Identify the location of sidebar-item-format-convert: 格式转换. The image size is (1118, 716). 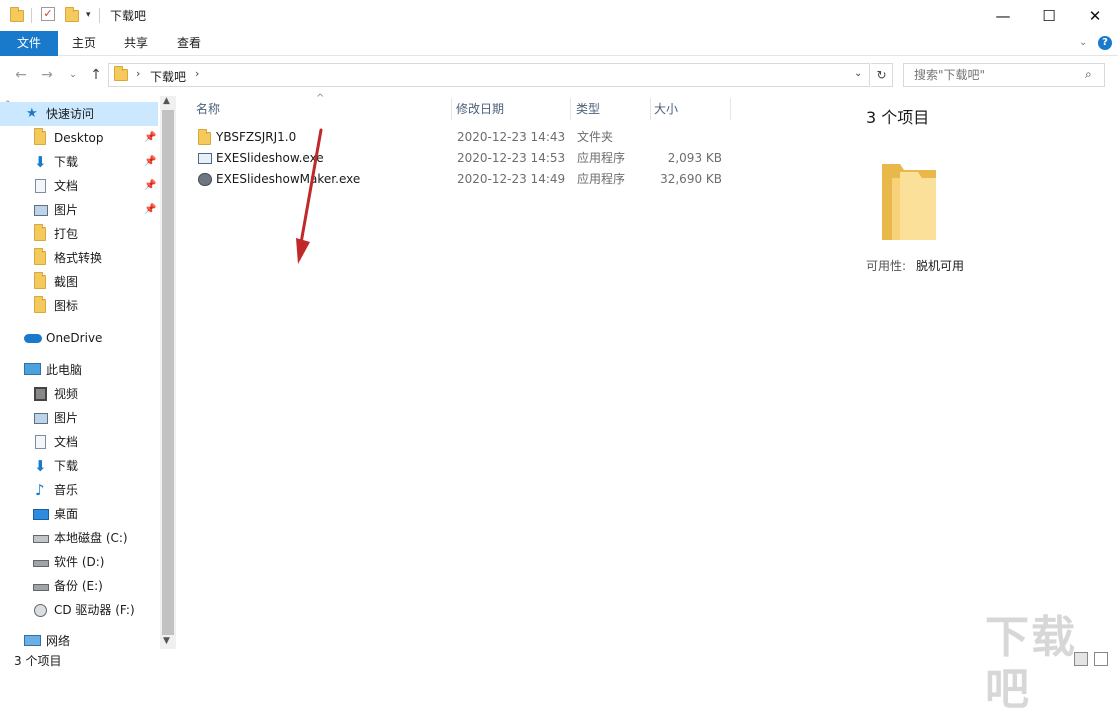
(79, 258).